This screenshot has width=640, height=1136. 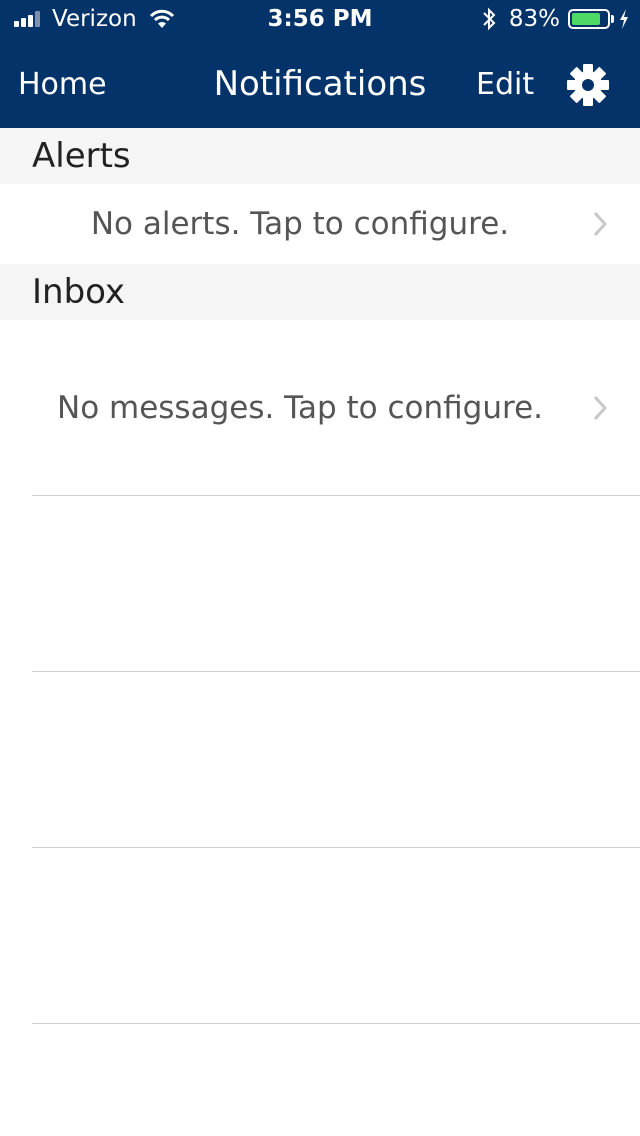 I want to click on battery-icon, so click(x=591, y=19).